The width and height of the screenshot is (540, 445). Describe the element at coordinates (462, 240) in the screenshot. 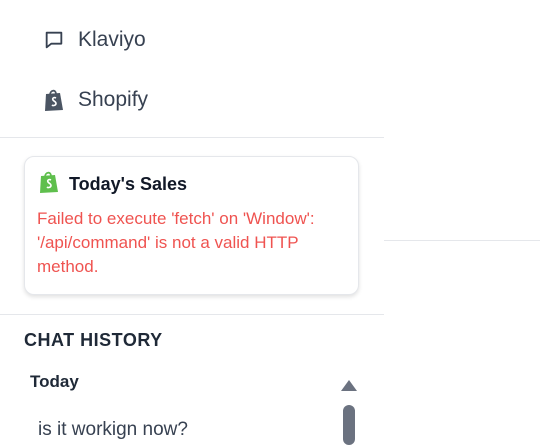

I see `main-divider` at that location.